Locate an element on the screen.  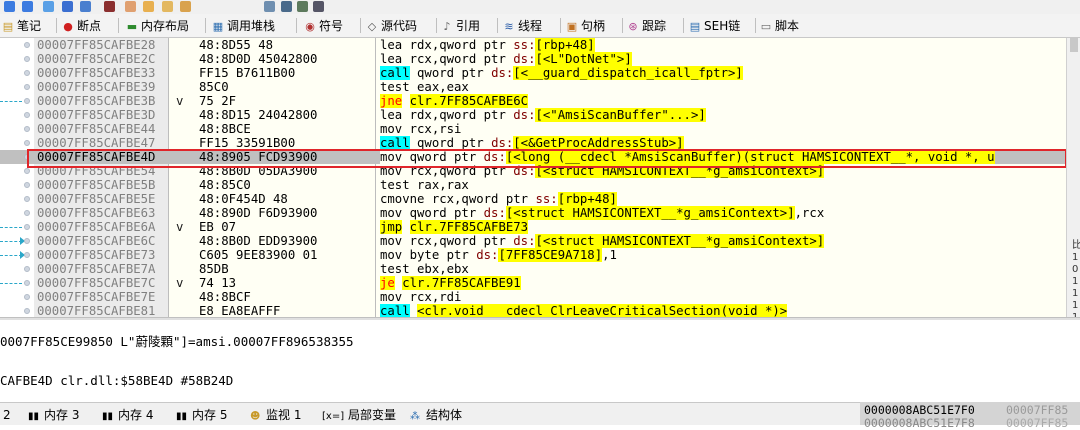
tab-memory-2: 2 is located at coordinates (7, 415).